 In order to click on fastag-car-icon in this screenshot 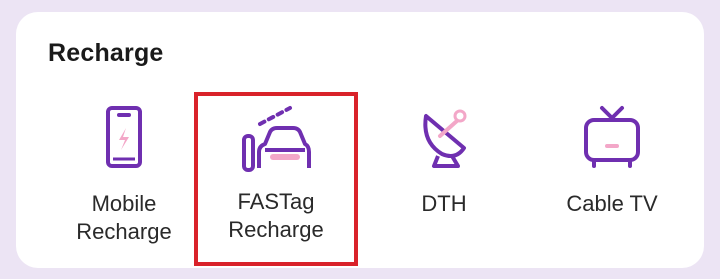, I will do `click(276, 138)`.